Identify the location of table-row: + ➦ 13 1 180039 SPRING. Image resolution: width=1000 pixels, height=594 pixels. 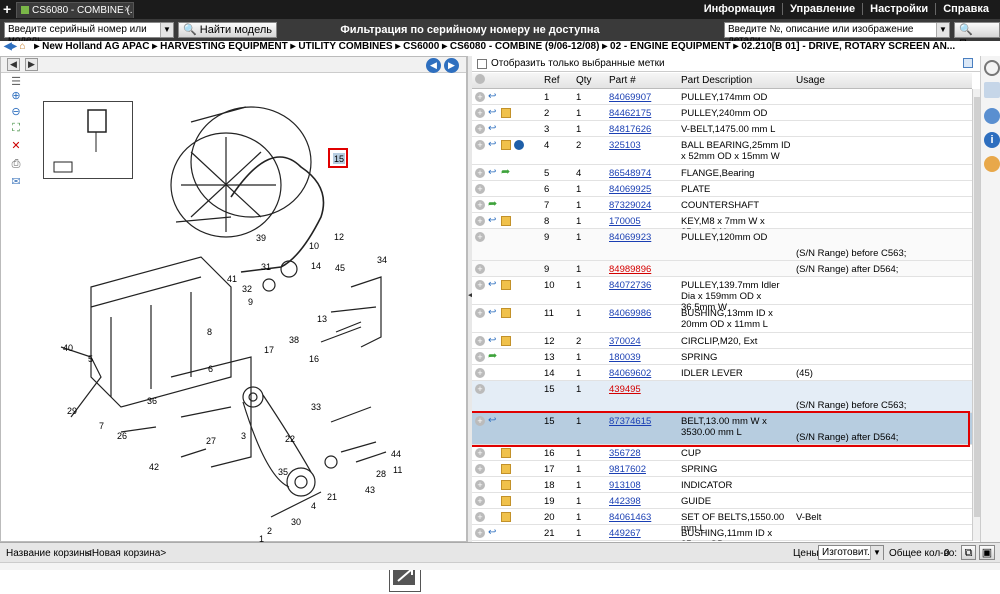
(722, 357).